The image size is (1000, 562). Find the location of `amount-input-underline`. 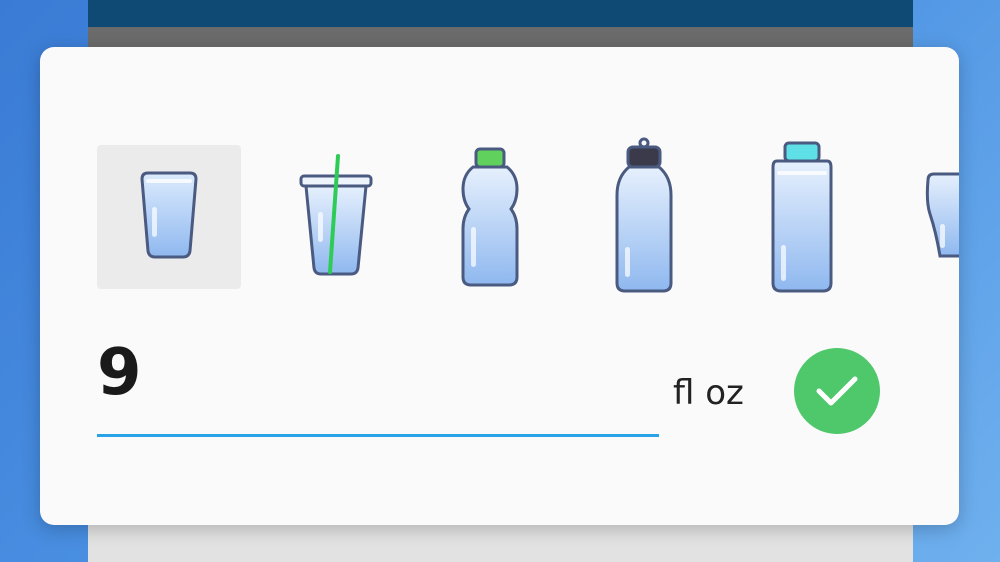

amount-input-underline is located at coordinates (378, 435).